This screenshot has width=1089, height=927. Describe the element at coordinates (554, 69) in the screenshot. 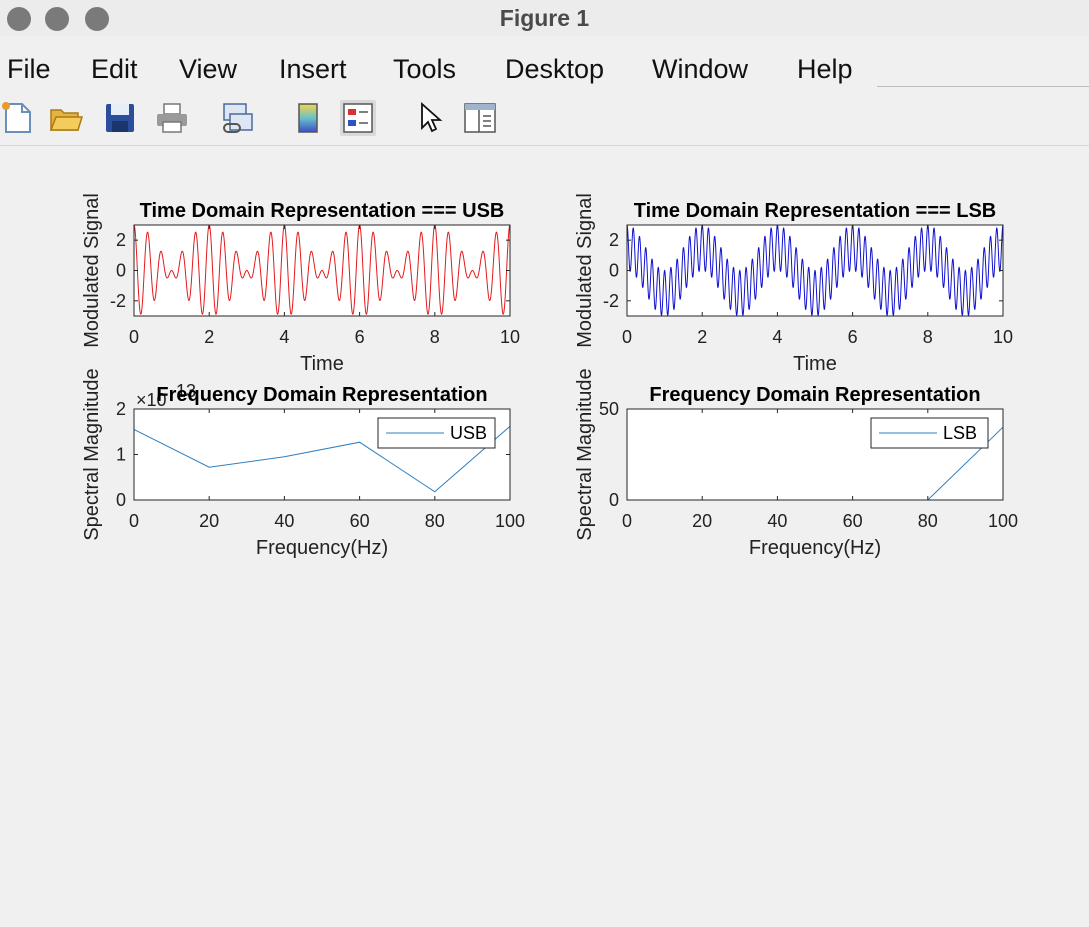

I see `menu-desktop: Desktop` at that location.